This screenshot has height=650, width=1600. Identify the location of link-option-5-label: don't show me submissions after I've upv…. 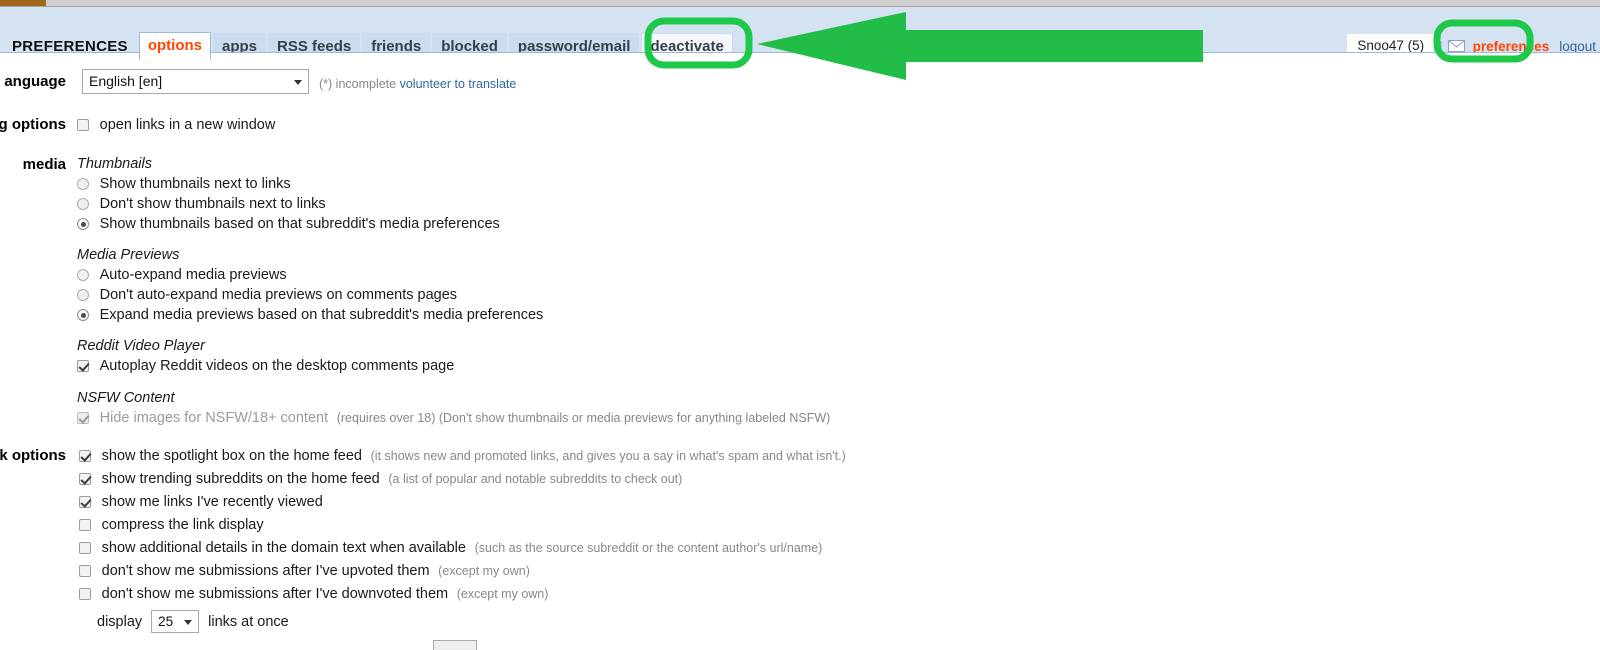
(265, 571).